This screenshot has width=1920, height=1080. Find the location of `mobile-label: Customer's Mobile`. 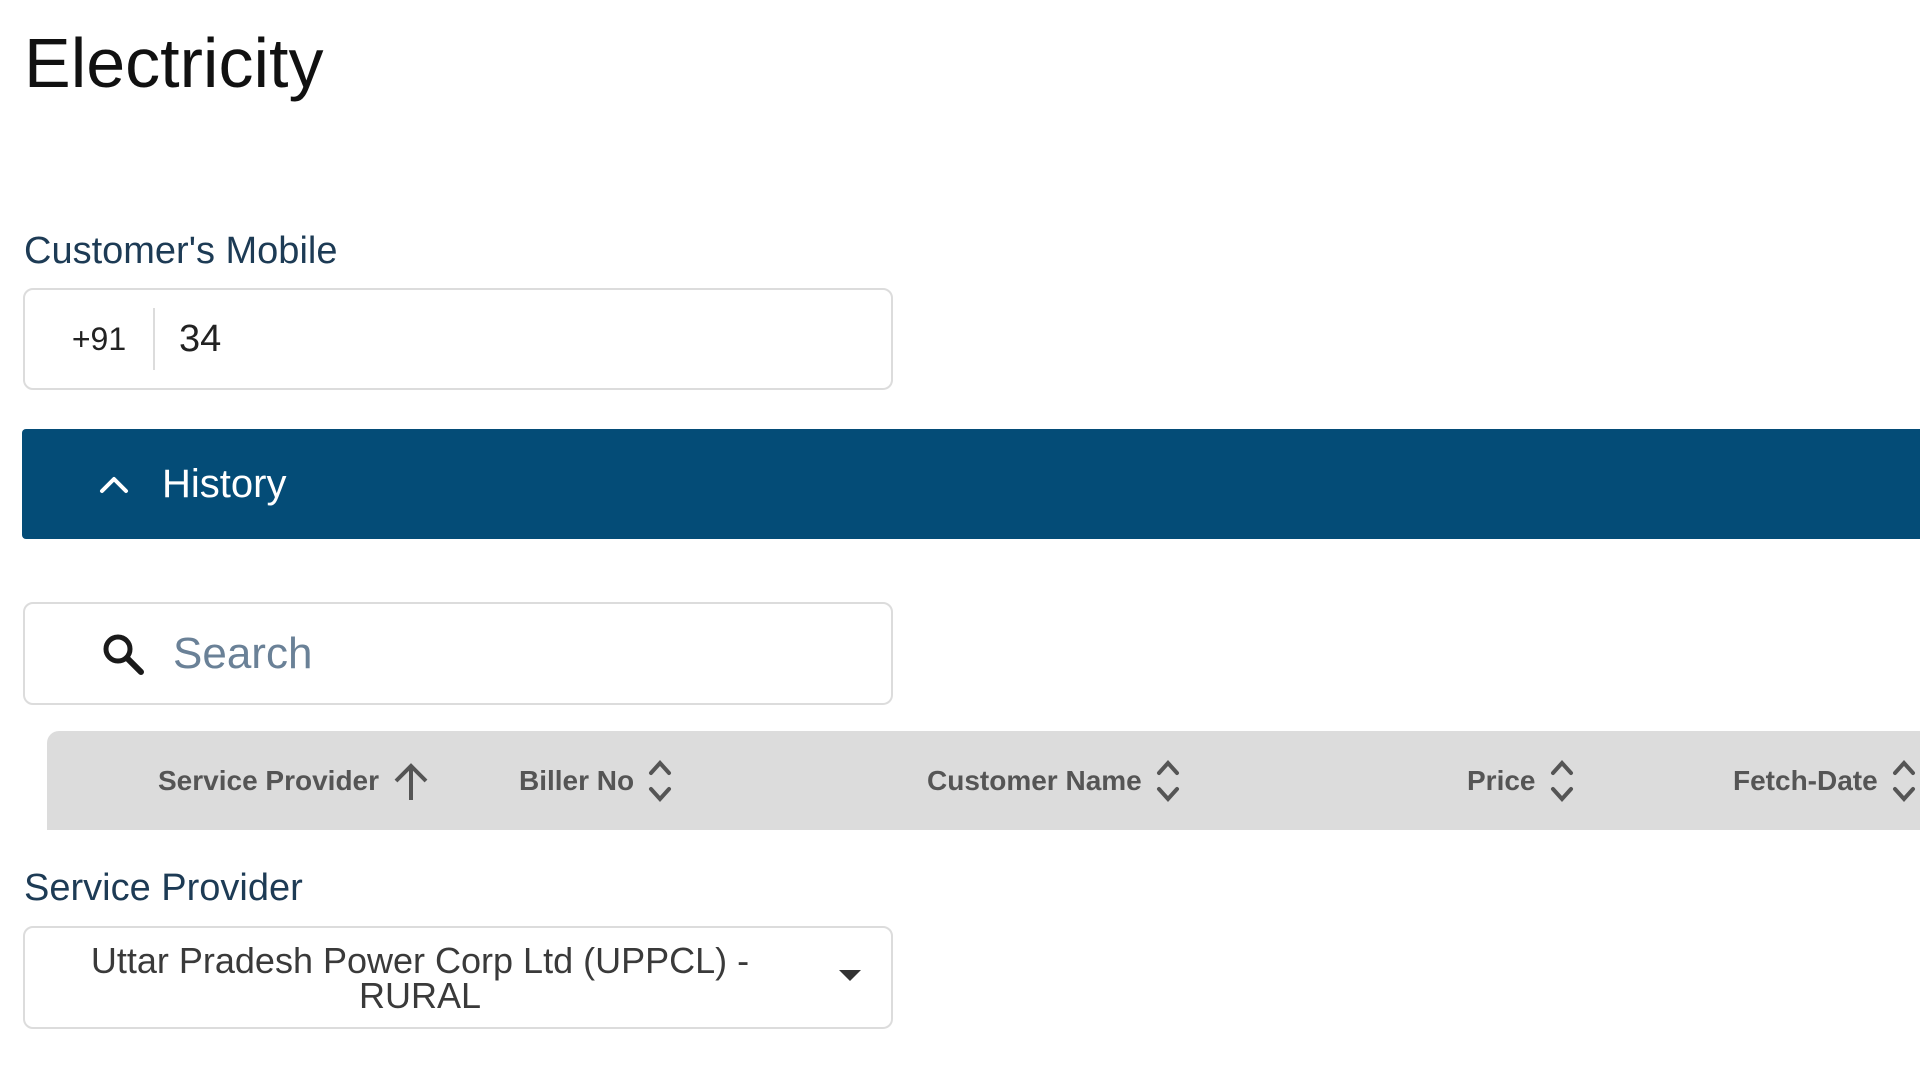

mobile-label: Customer's Mobile is located at coordinates (181, 251).